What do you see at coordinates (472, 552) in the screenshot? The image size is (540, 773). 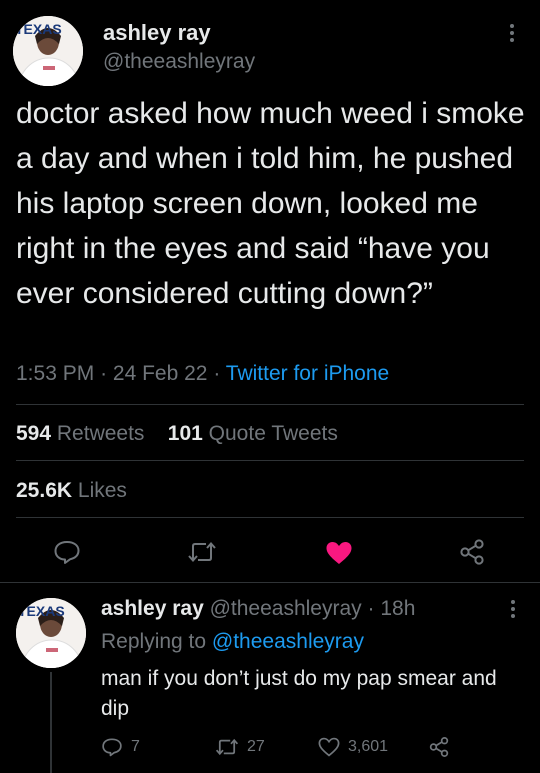 I see `share-icon` at bounding box center [472, 552].